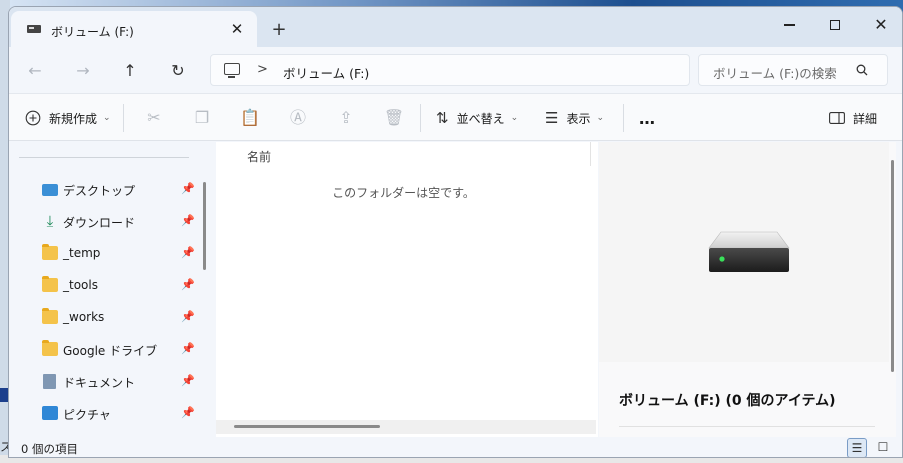  I want to click on desktop-icon, so click(50, 190).